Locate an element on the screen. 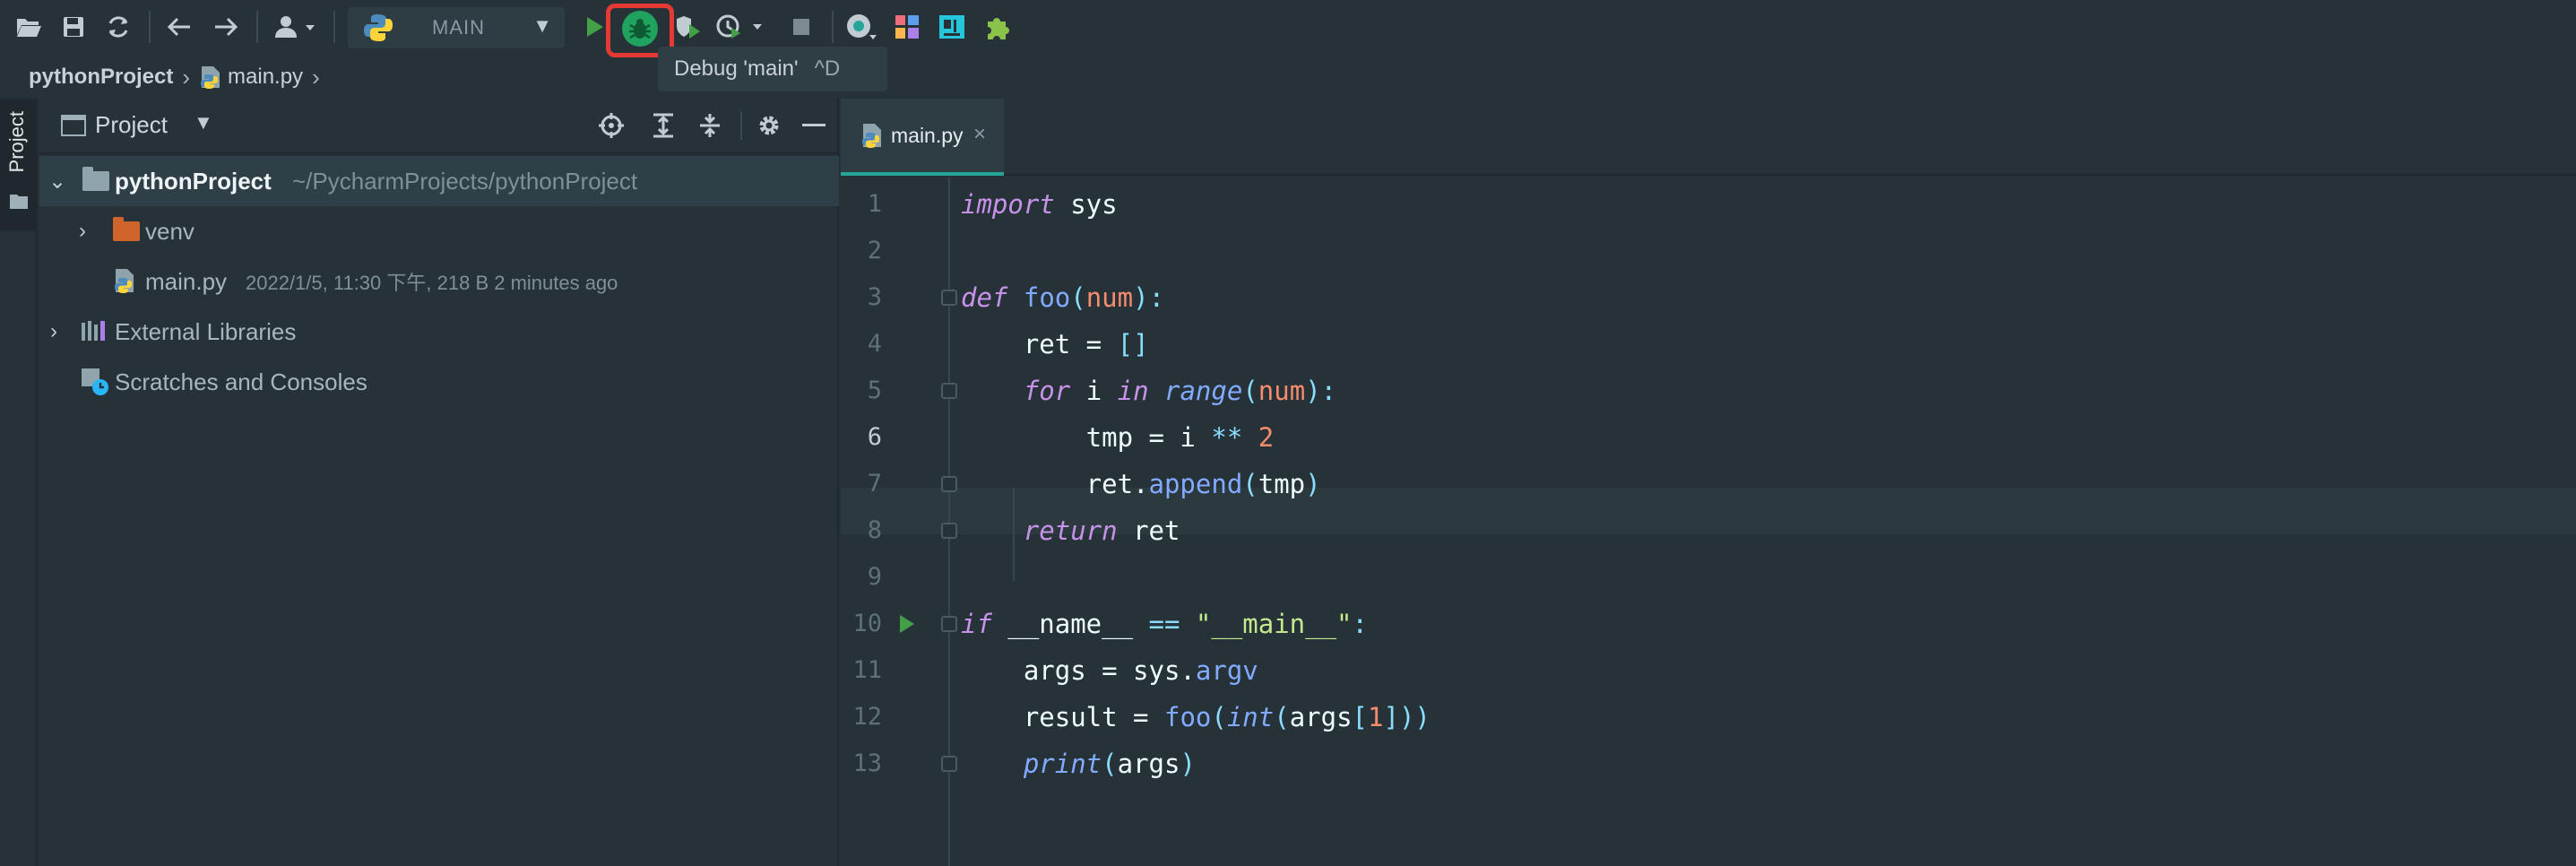 This screenshot has width=2576, height=866. editor-tab-main-py: main.py × is located at coordinates (922, 137).